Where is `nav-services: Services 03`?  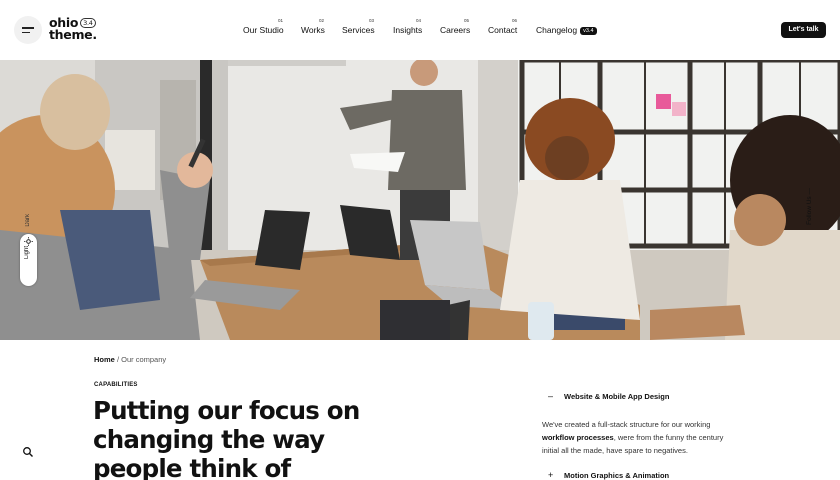
nav-services: Services 03 is located at coordinates (358, 26).